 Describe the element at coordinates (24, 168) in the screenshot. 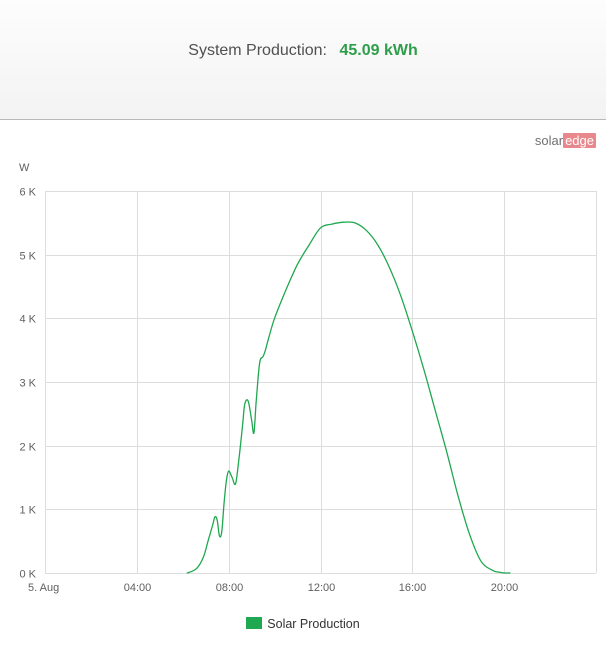

I see `y-axis-label: W` at that location.